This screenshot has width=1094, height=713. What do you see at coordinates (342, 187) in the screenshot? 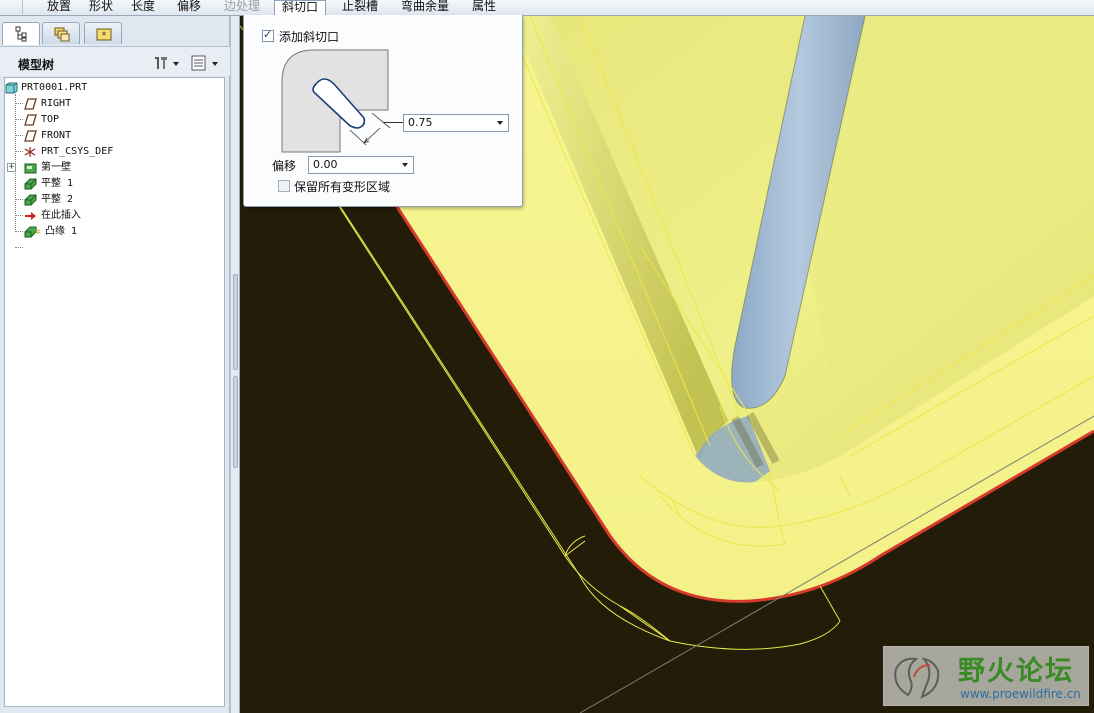
I see `keep-deform-label: 保留所有变形区域` at bounding box center [342, 187].